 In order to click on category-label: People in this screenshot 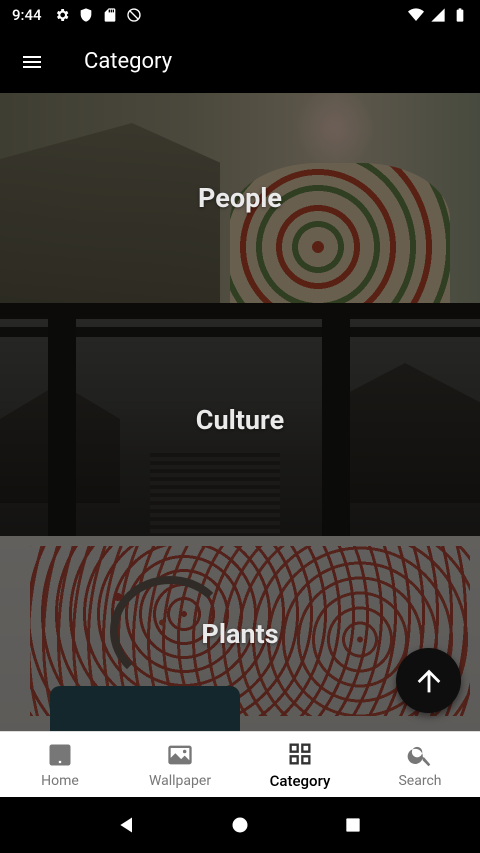, I will do `click(240, 198)`.